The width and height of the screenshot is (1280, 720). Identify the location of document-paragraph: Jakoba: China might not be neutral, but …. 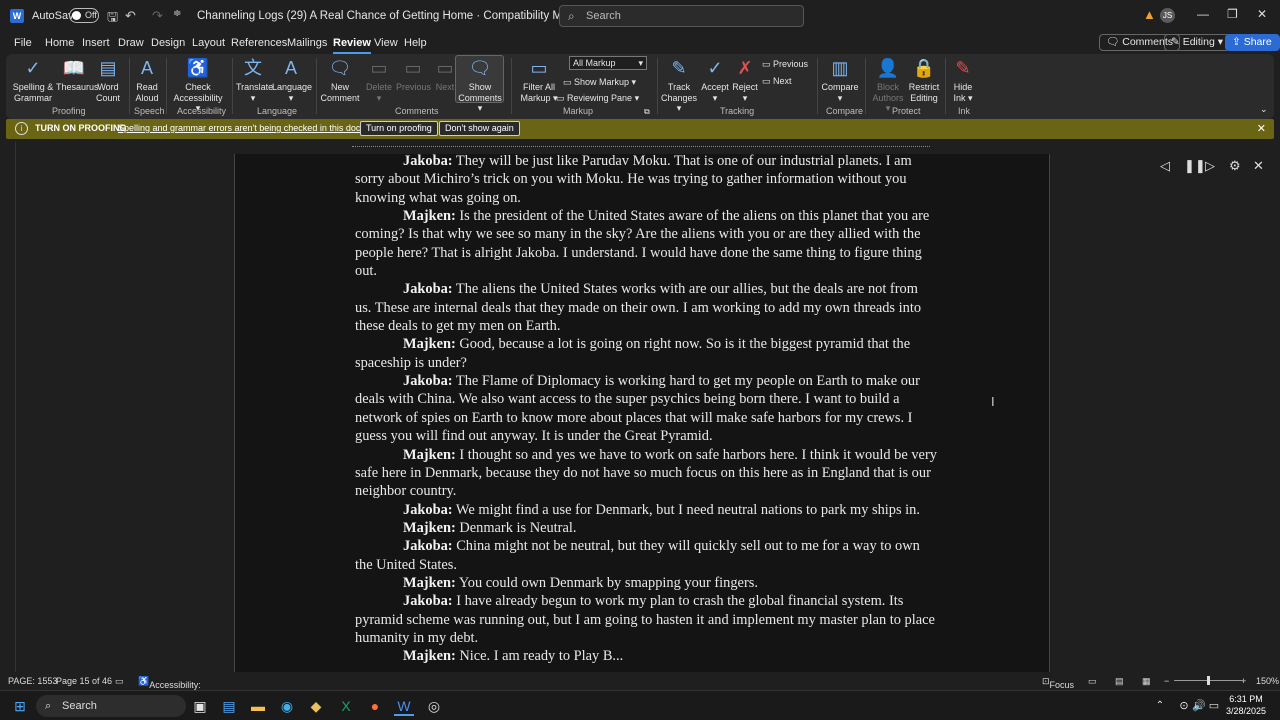
(646, 555).